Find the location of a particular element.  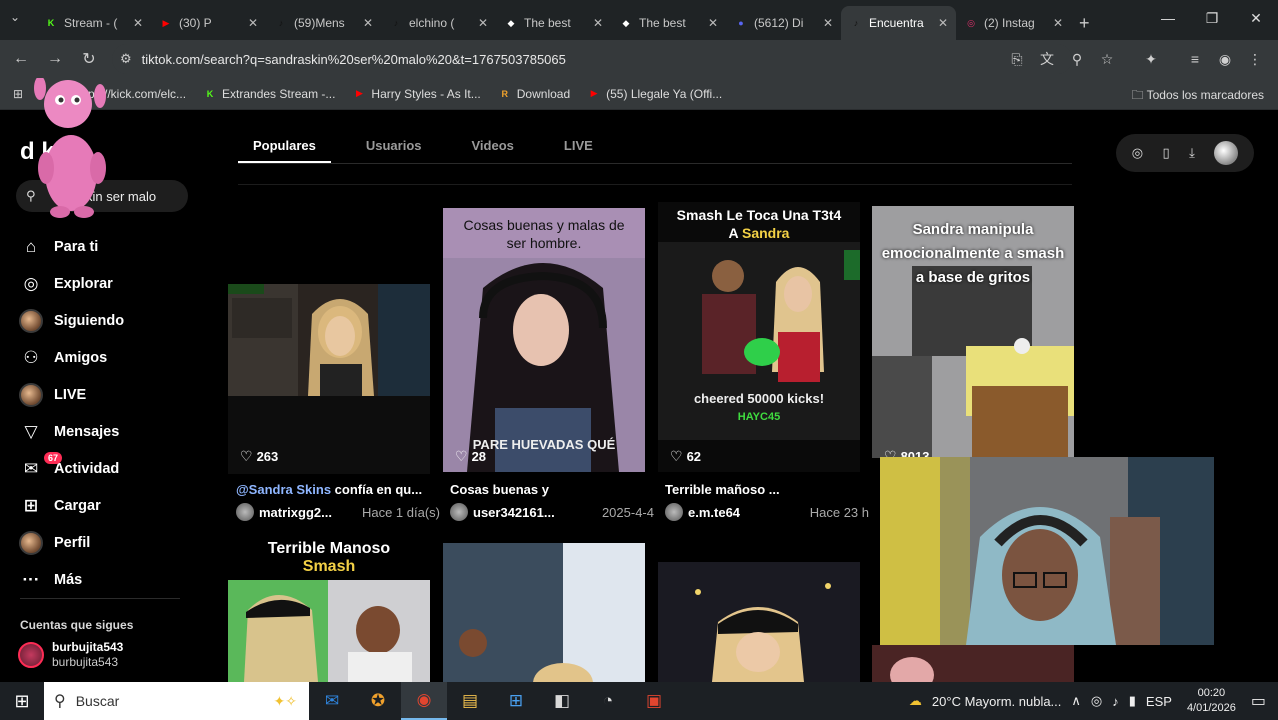

site-info-icon: ⚙ is located at coordinates (126, 59).